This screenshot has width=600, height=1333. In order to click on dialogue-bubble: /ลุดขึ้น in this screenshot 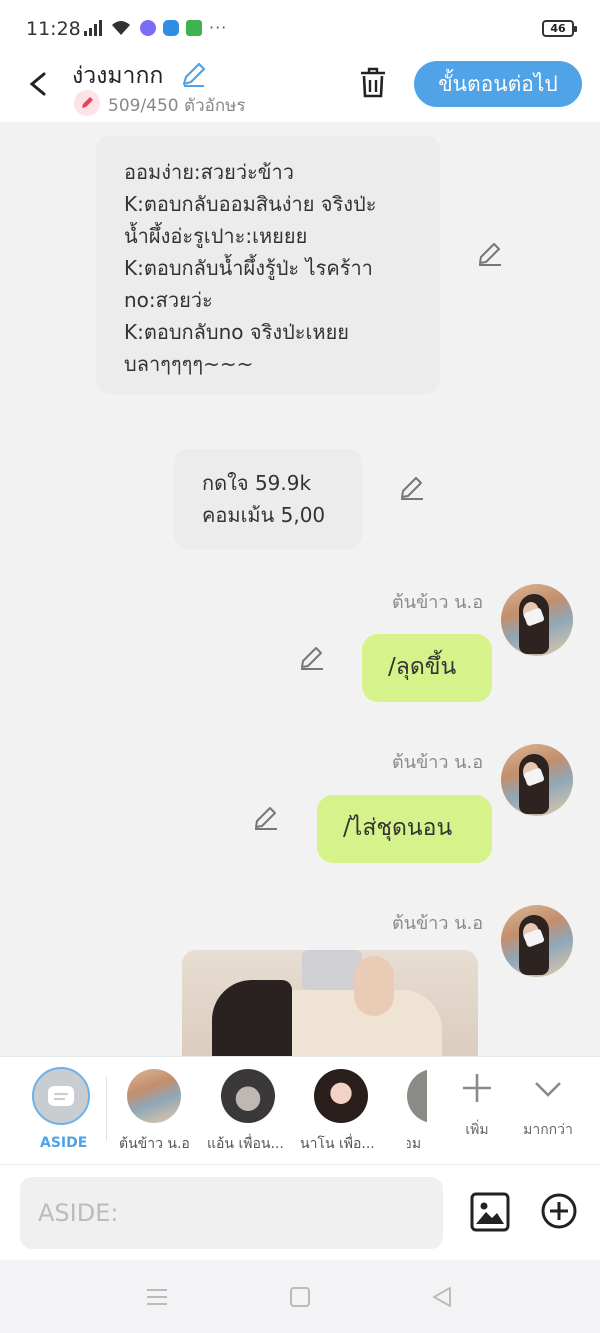, I will do `click(427, 668)`.